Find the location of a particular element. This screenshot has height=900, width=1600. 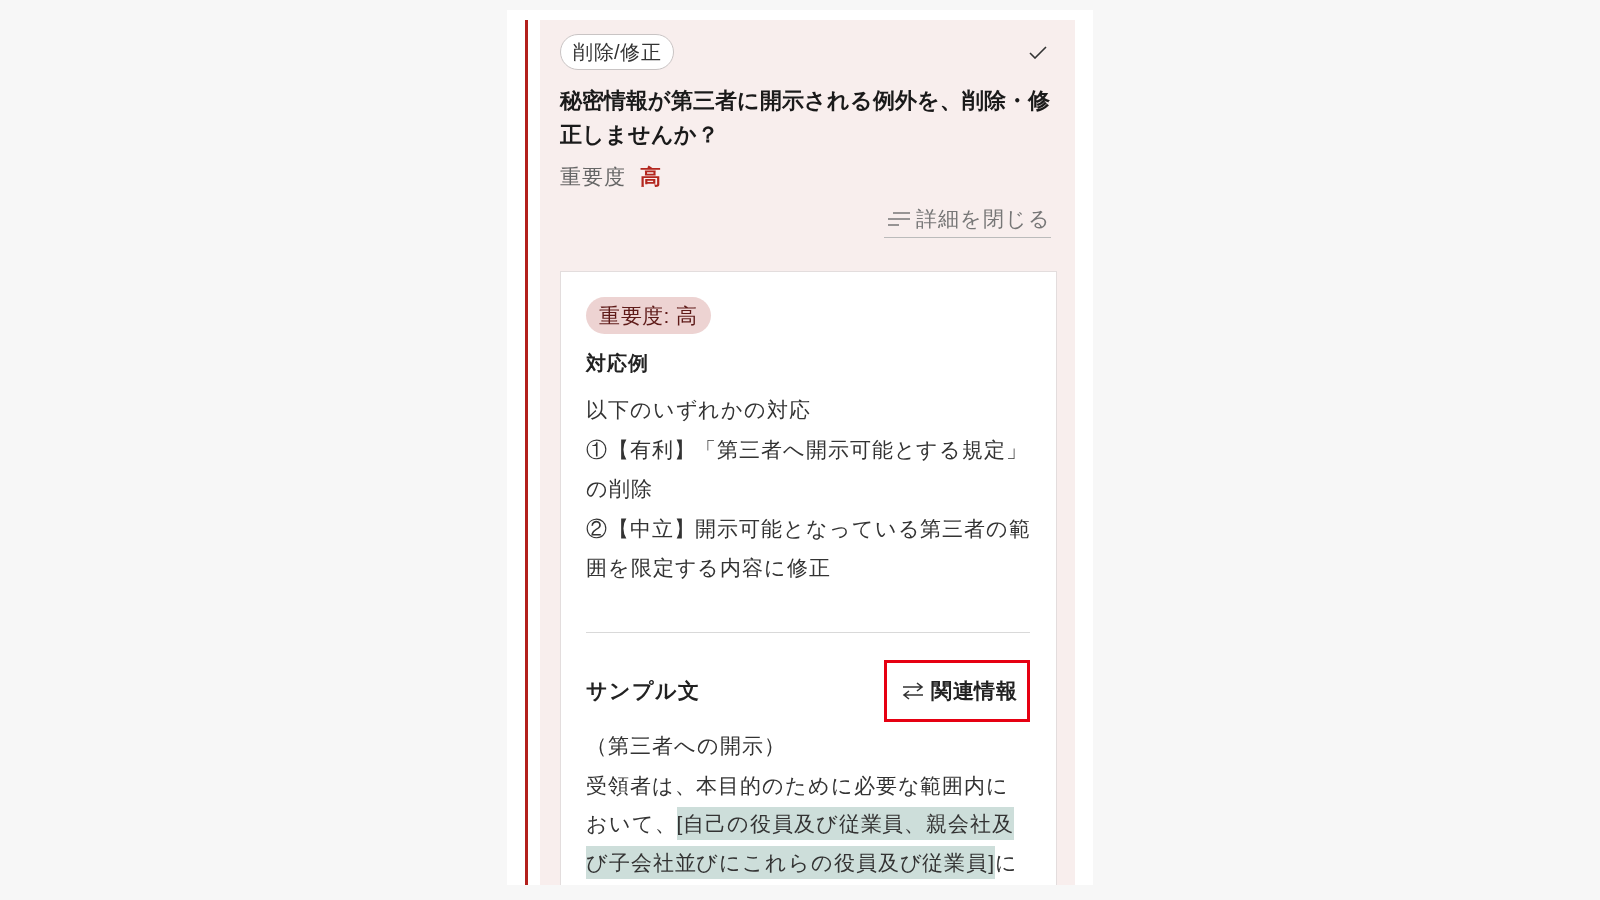

response-heading: 対応例 is located at coordinates (618, 363).